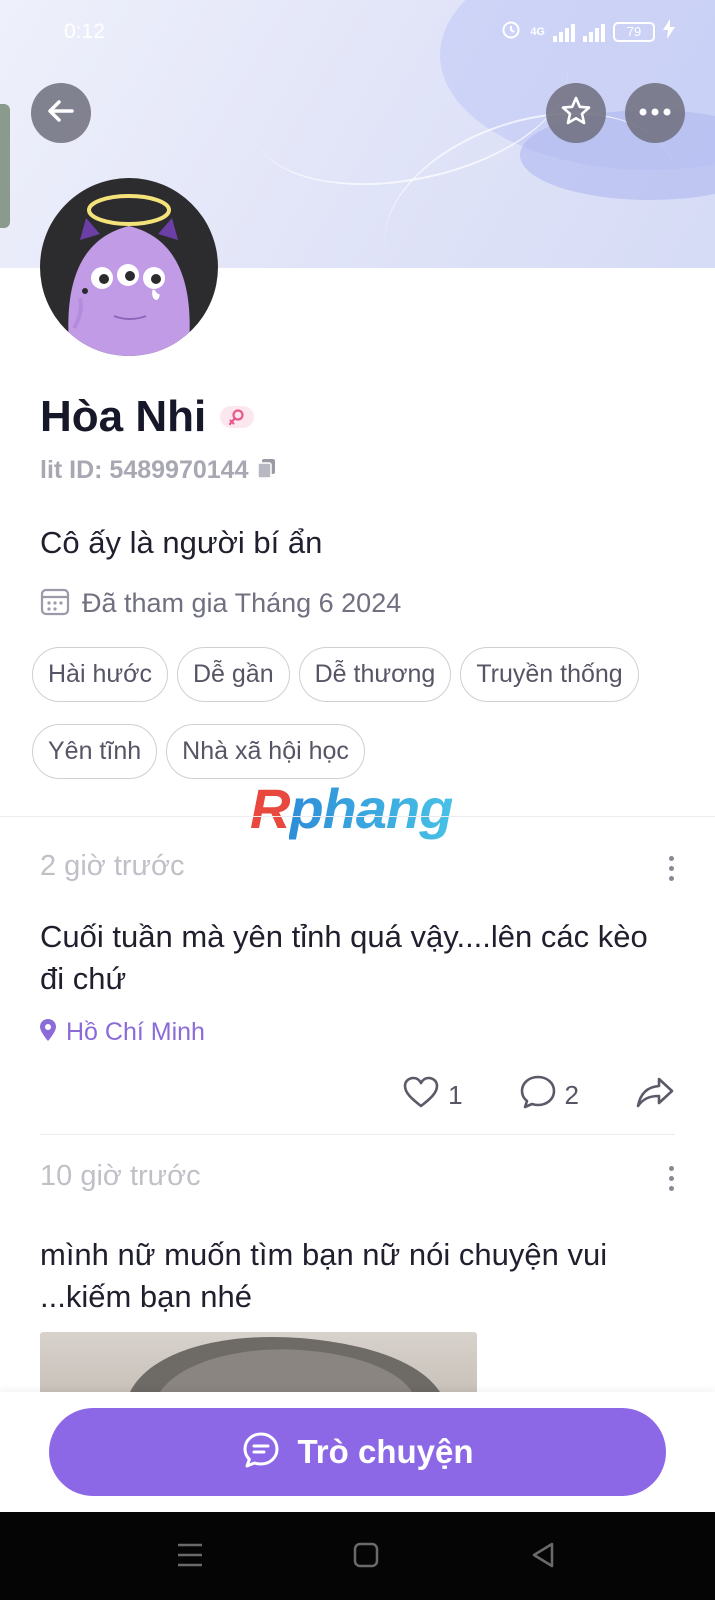  Describe the element at coordinates (357, 816) in the screenshot. I see `section-divider` at that location.